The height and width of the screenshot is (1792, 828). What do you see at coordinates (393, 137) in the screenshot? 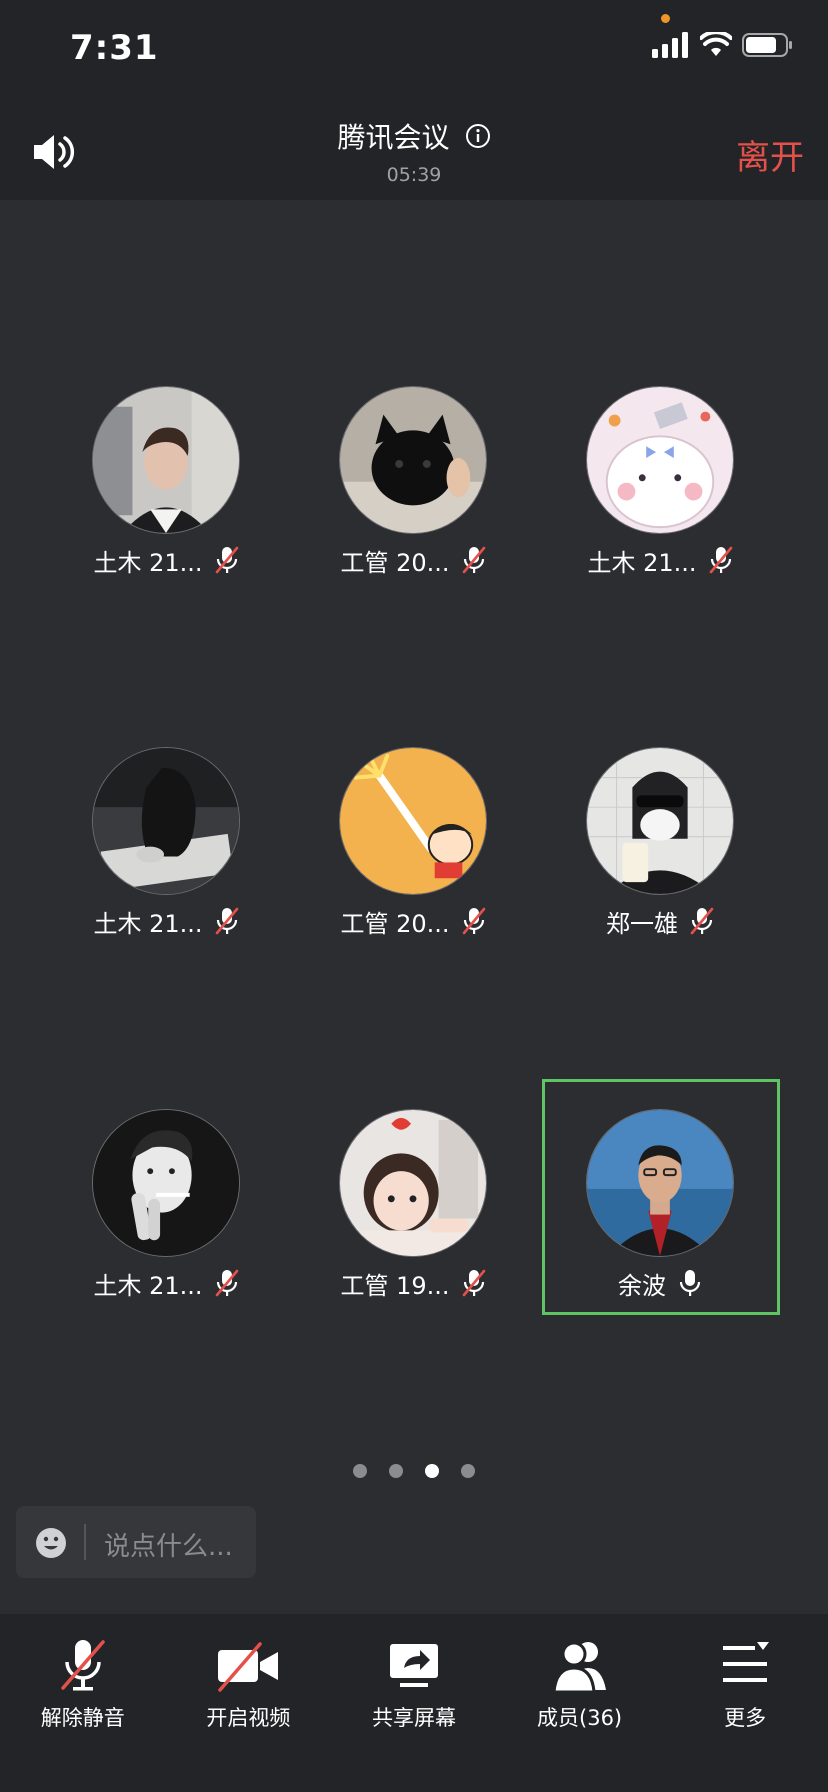
I see `meeting-title: 腾讯会议` at bounding box center [393, 137].